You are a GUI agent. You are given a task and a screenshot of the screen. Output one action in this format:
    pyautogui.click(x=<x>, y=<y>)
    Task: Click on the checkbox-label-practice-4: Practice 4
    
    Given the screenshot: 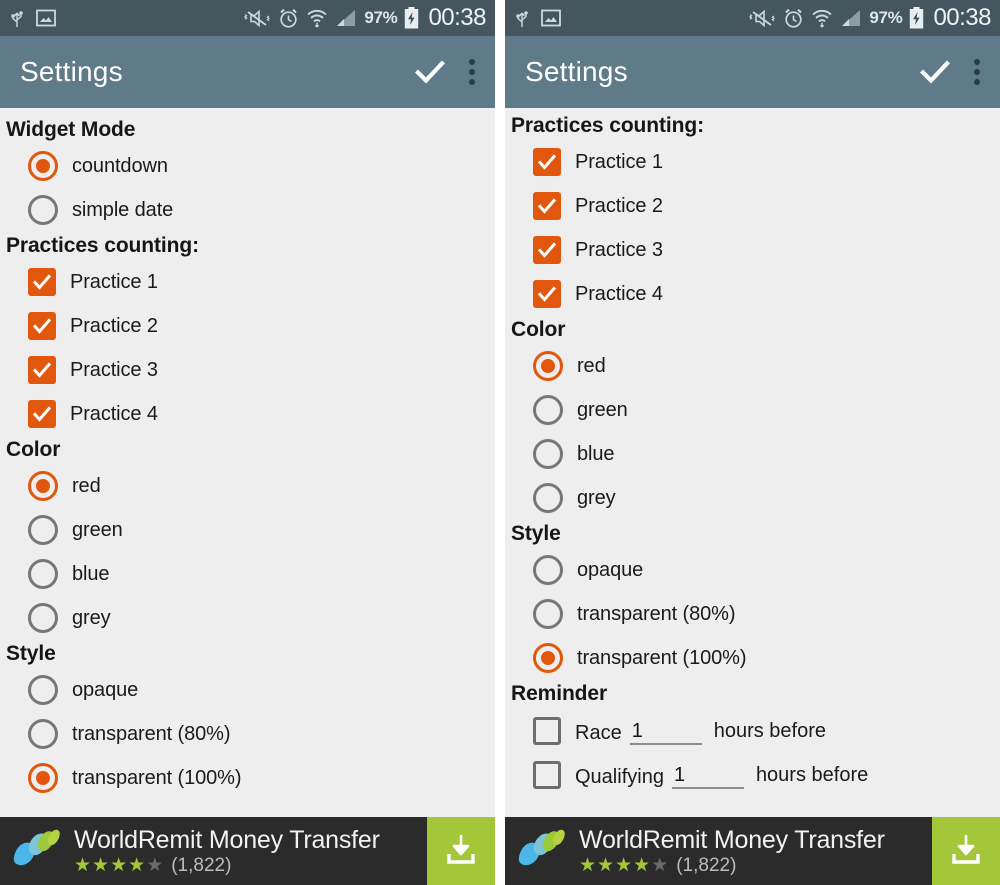 What is the action you would take?
    pyautogui.click(x=114, y=413)
    